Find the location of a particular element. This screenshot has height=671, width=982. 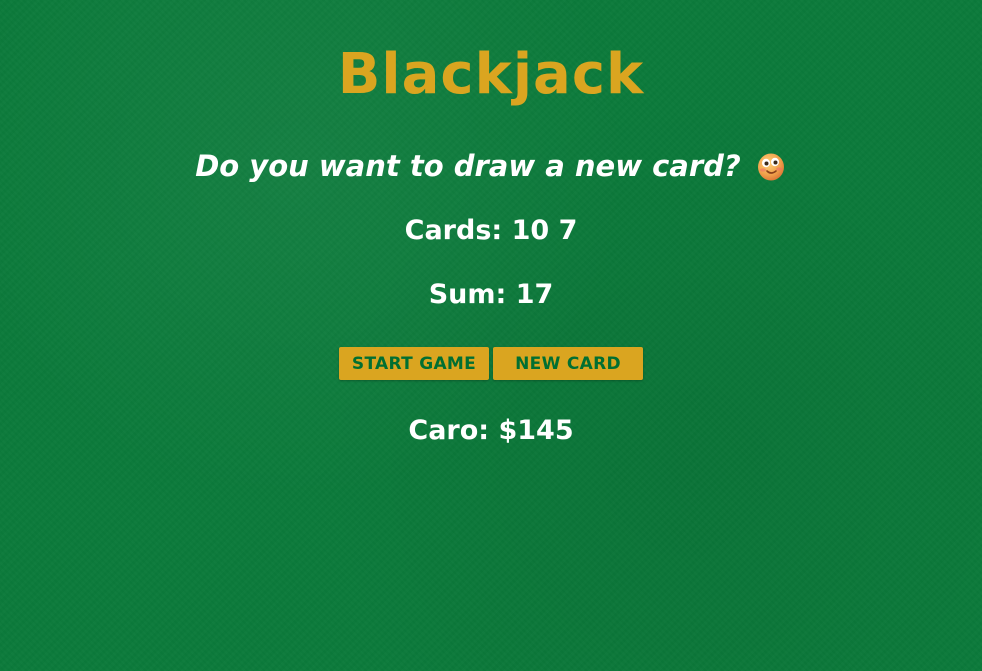

sum-value: 17 is located at coordinates (534, 294).